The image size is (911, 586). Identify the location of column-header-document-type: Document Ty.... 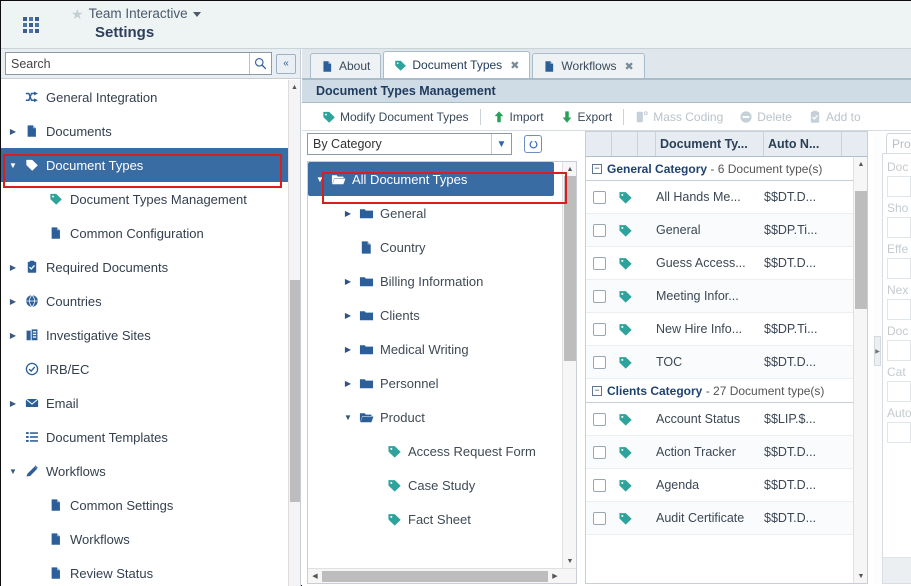
(710, 144).